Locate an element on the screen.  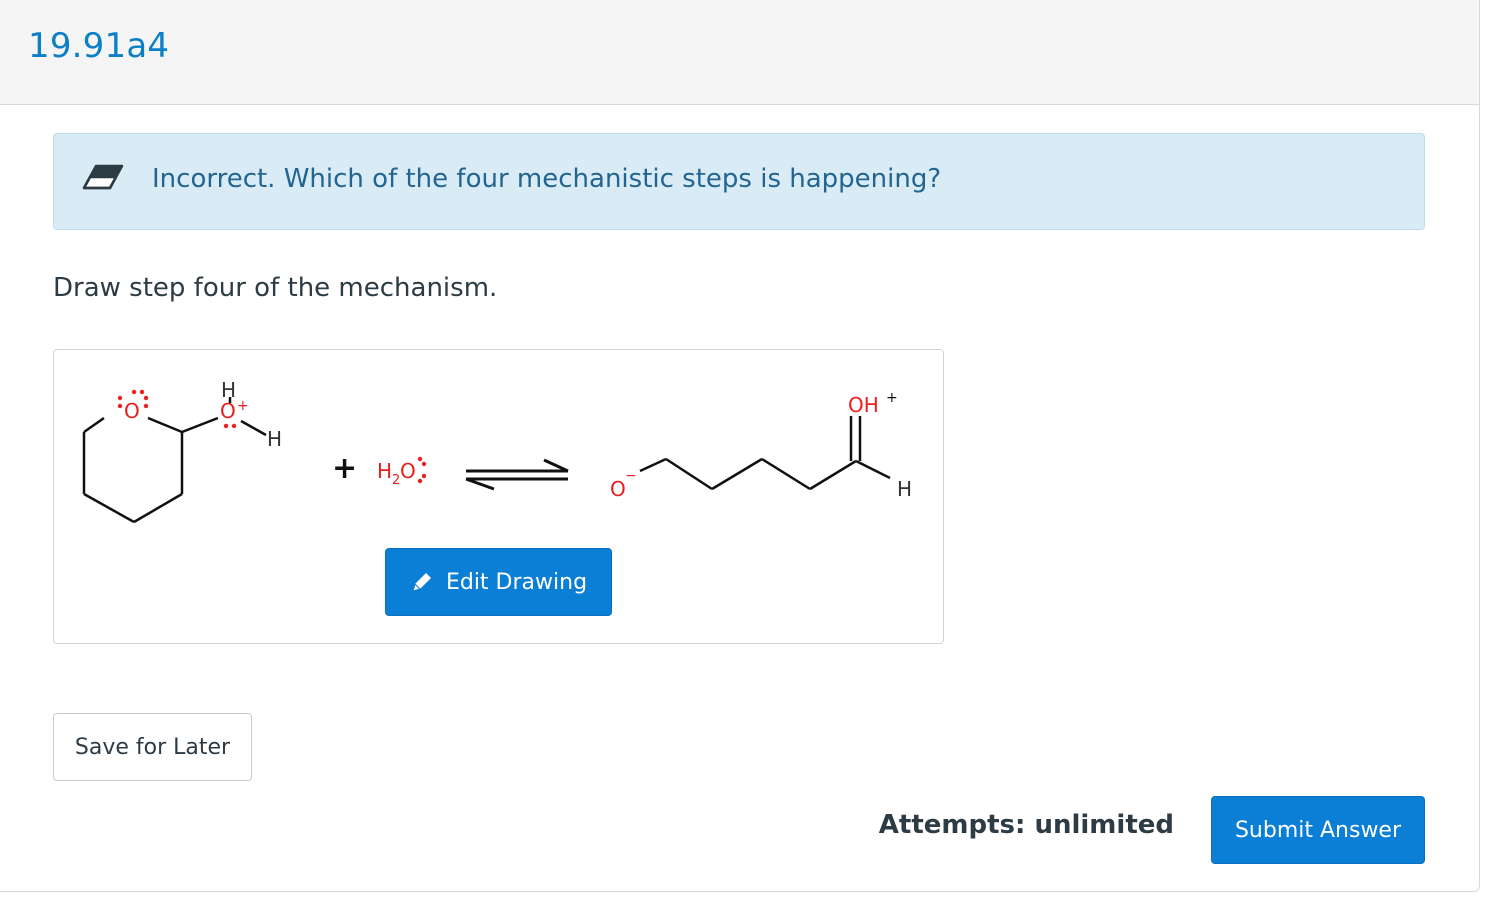
water-lone-pairs is located at coordinates (422, 470).